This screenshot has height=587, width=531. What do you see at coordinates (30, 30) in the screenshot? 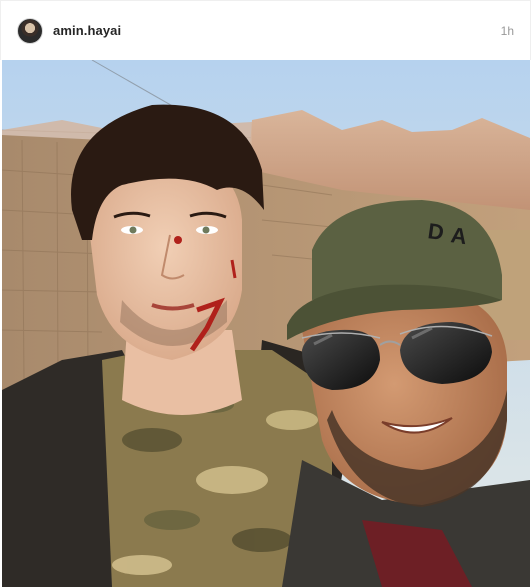
I see `user-avatar` at bounding box center [30, 30].